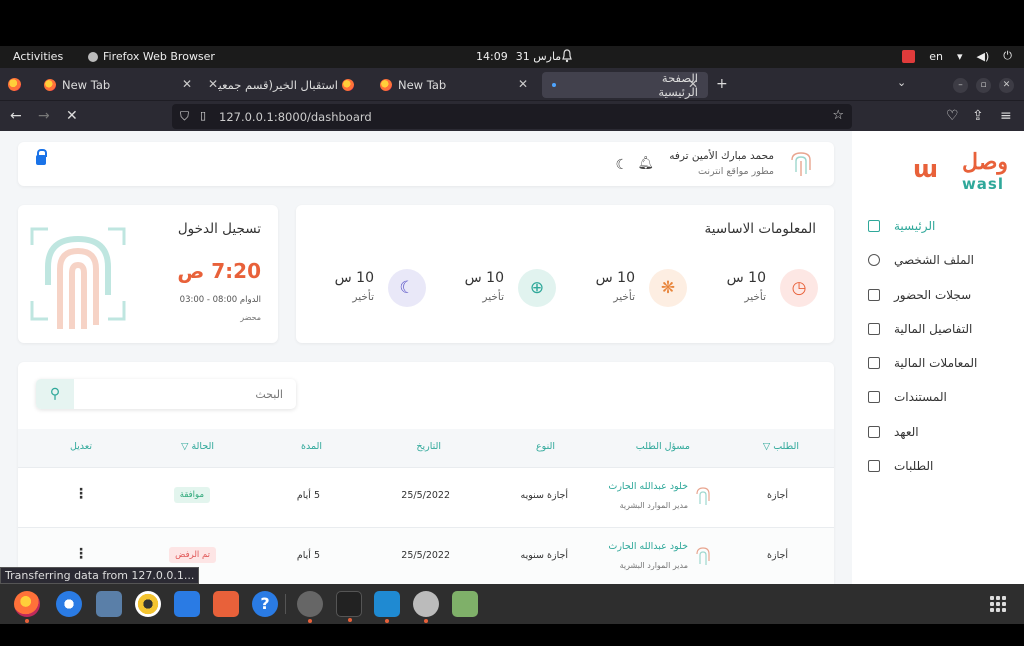 The width and height of the screenshot is (1024, 646). I want to click on show-apps-grid-icon, so click(998, 604).